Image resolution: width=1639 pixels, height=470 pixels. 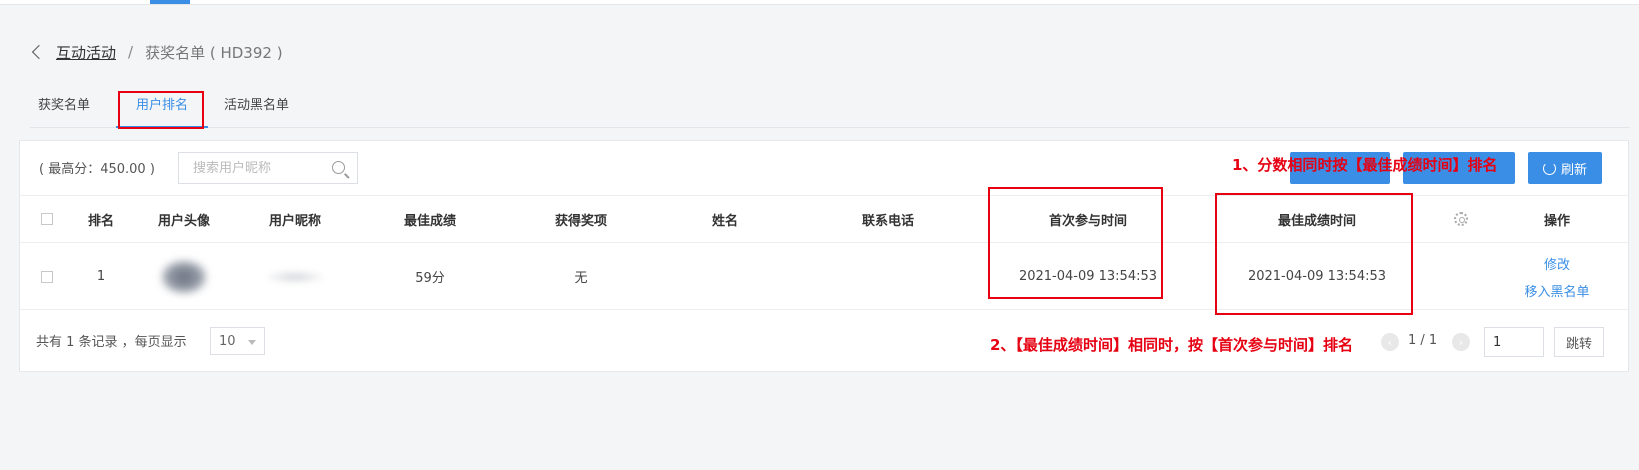 I want to click on tab-blacklist: 活动黑名单, so click(x=256, y=111).